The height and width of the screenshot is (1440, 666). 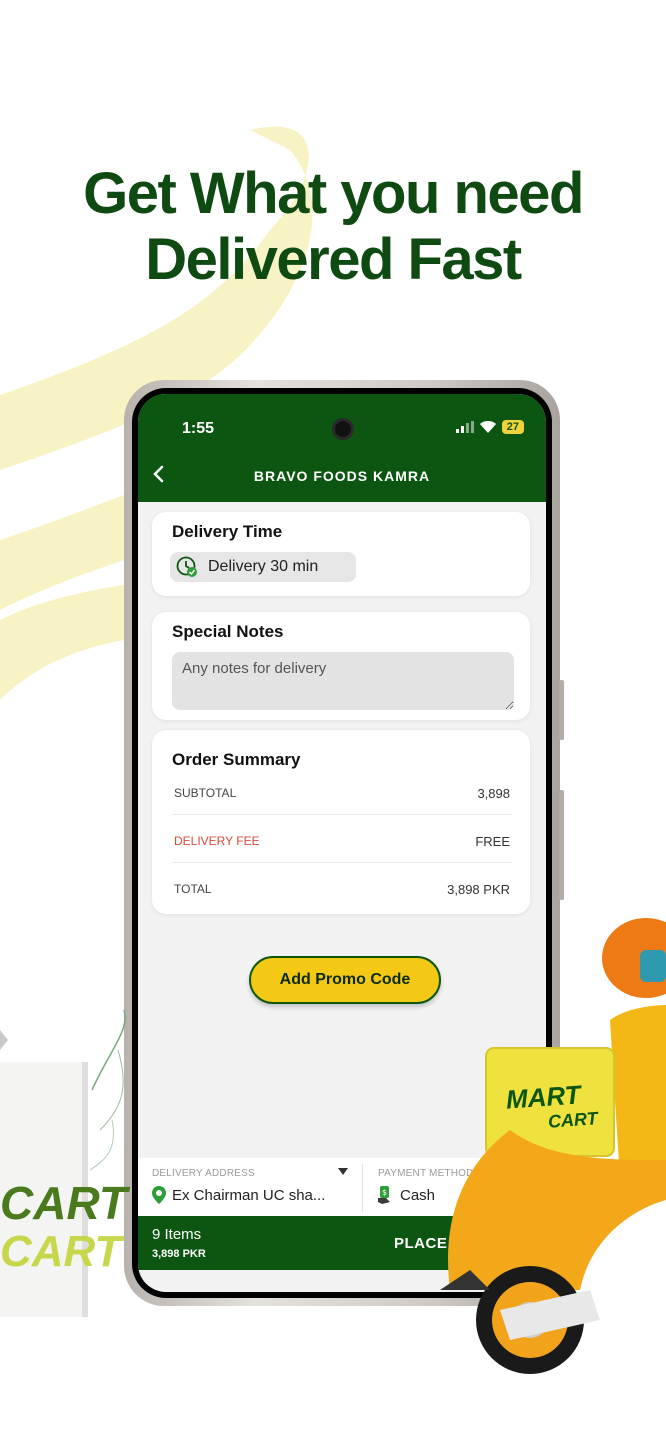 I want to click on bag-logo-line-1: CART, so click(x=63, y=1203).